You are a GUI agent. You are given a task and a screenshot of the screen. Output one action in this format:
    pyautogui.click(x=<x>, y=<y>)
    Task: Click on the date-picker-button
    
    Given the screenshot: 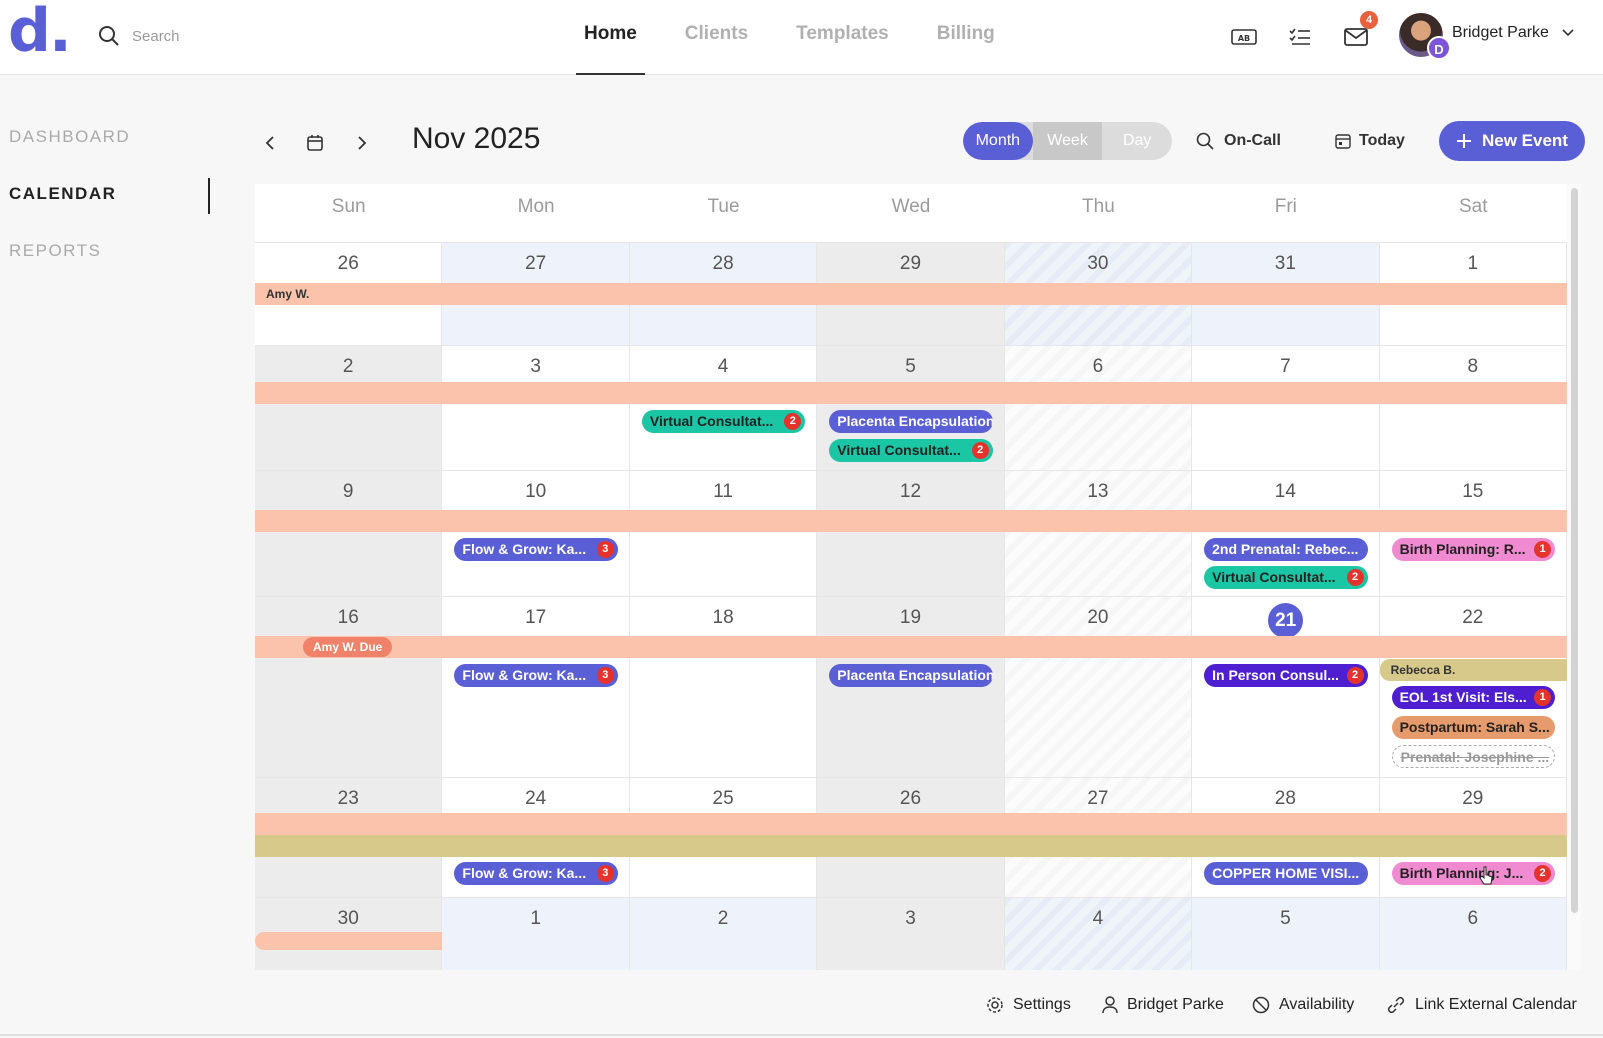 What is the action you would take?
    pyautogui.click(x=315, y=143)
    